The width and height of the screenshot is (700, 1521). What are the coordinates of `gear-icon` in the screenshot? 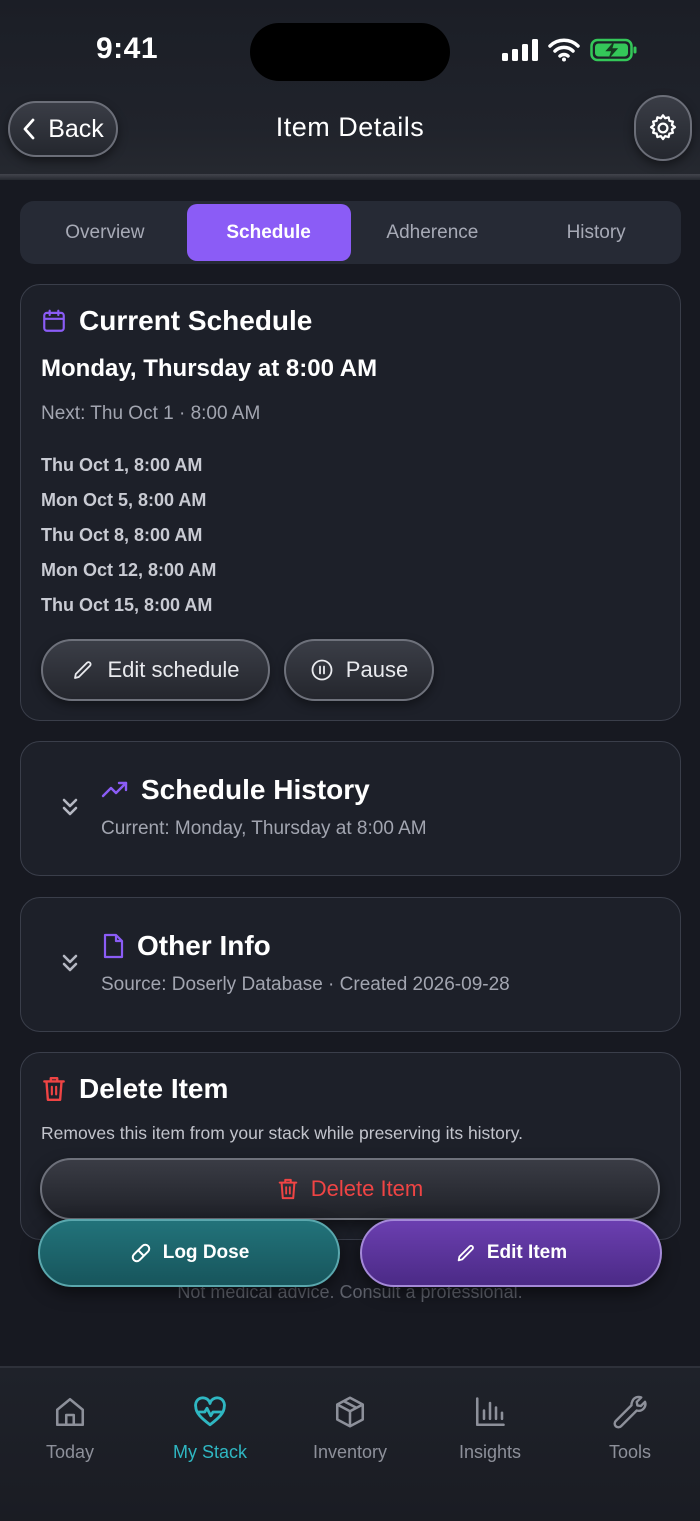 It's located at (663, 127).